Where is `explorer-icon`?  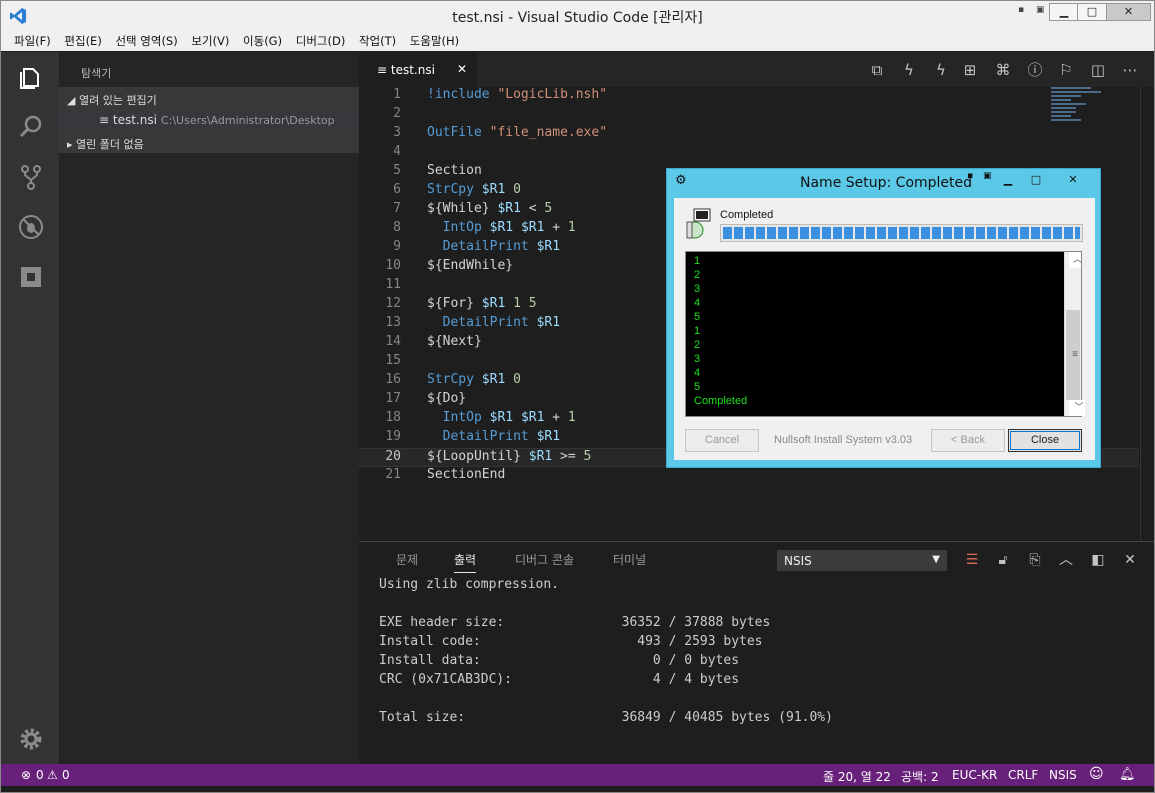
explorer-icon is located at coordinates (31, 77).